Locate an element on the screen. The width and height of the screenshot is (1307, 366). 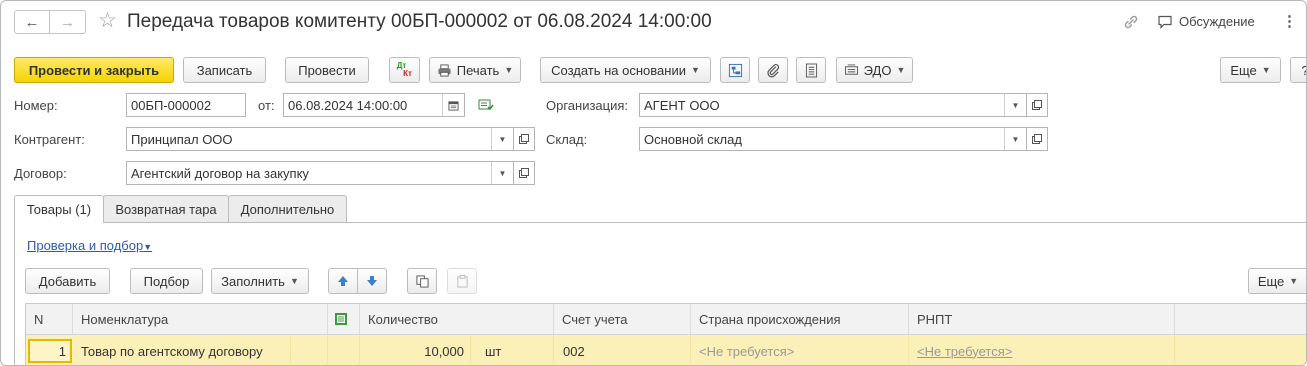
open-warehouse-button is located at coordinates (1037, 139).